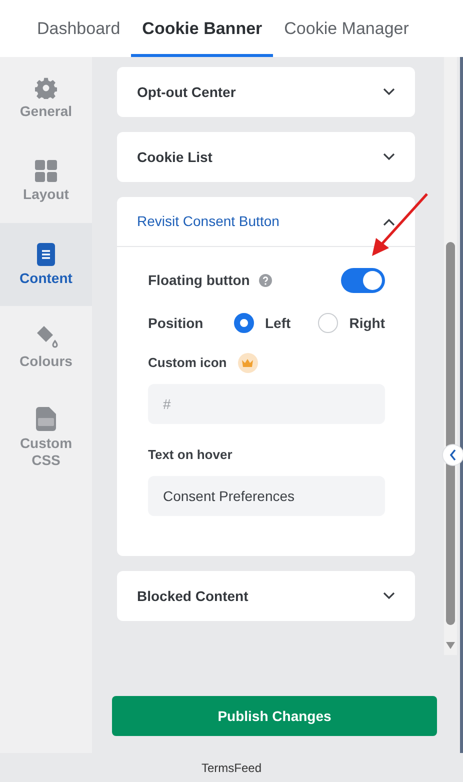 The image size is (463, 782). Describe the element at coordinates (46, 88) in the screenshot. I see `gear-icon` at that location.